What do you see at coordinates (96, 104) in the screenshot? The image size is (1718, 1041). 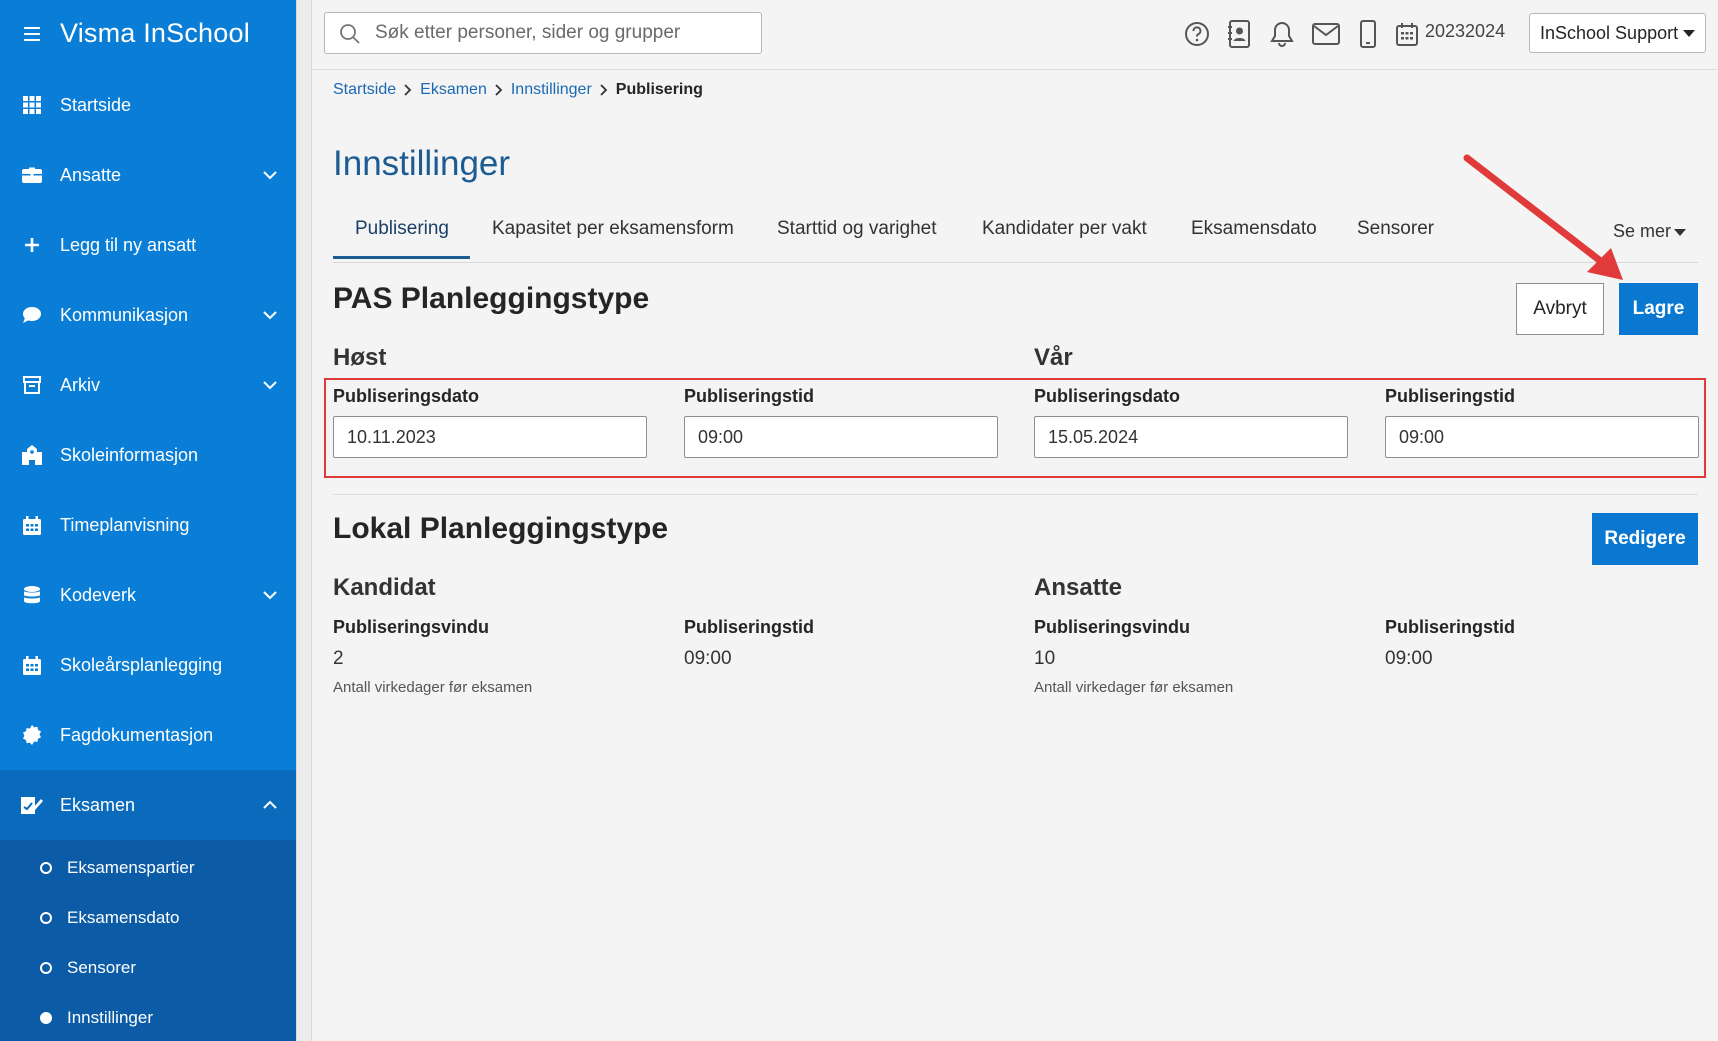 I see `sidebar-item-label: Startside` at bounding box center [96, 104].